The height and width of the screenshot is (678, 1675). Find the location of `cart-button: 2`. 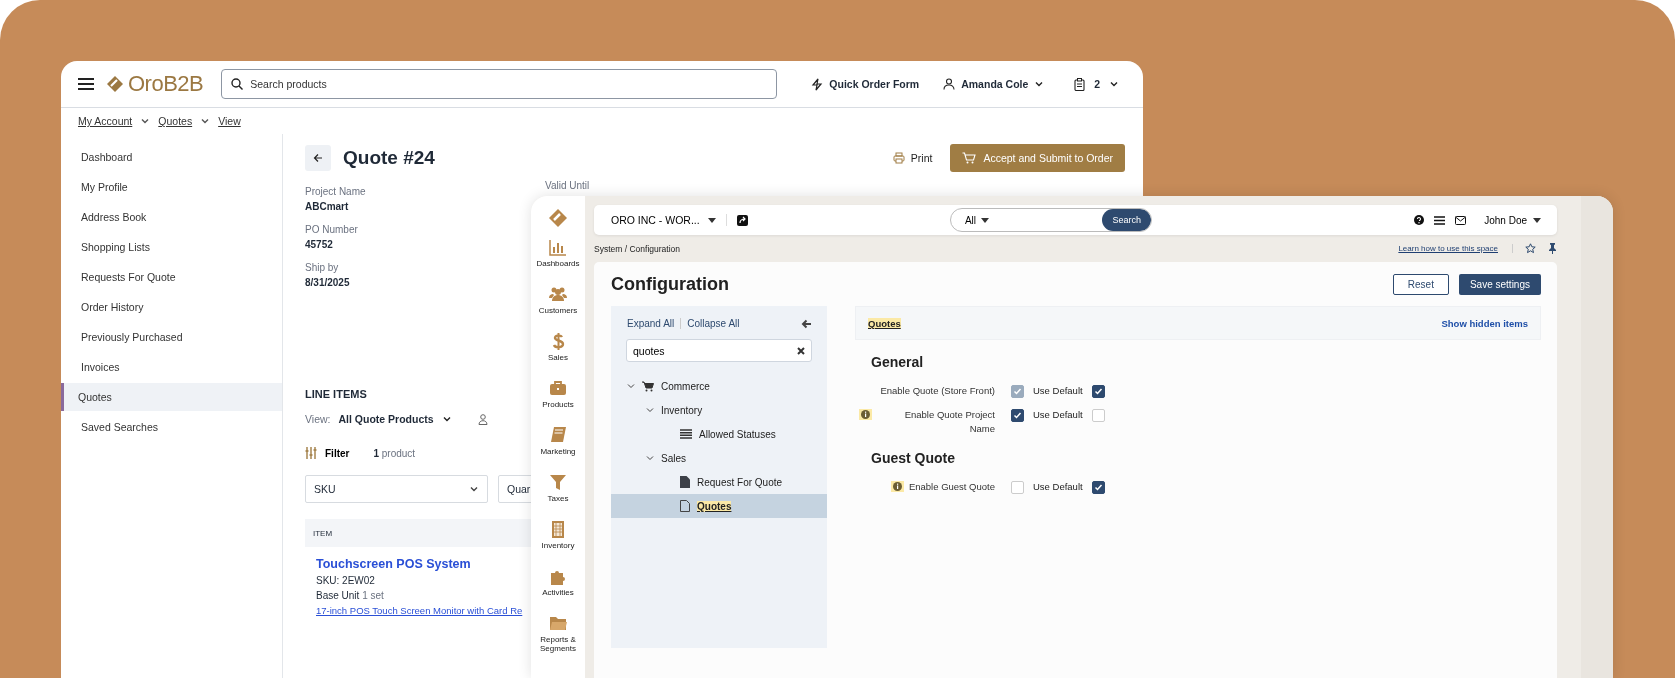

cart-button: 2 is located at coordinates (1096, 84).